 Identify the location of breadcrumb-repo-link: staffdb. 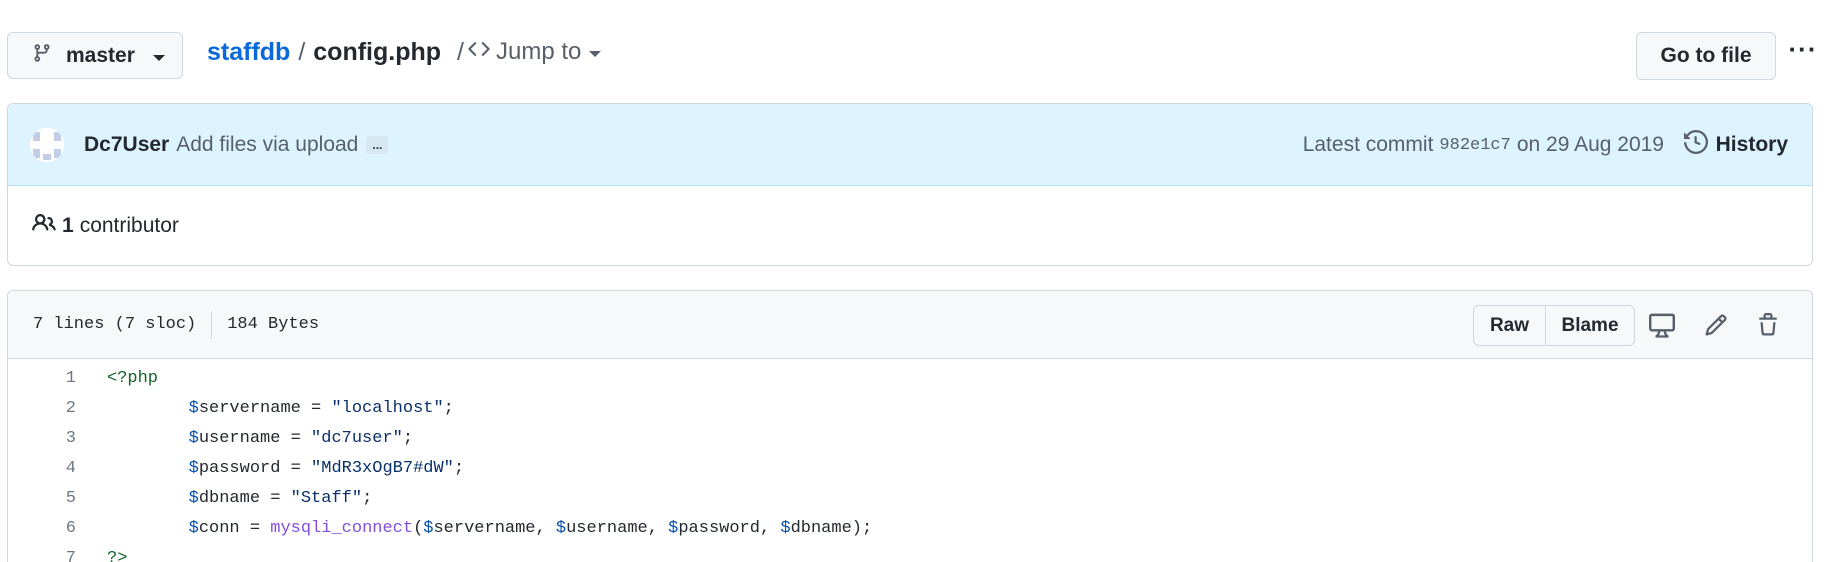
(248, 52).